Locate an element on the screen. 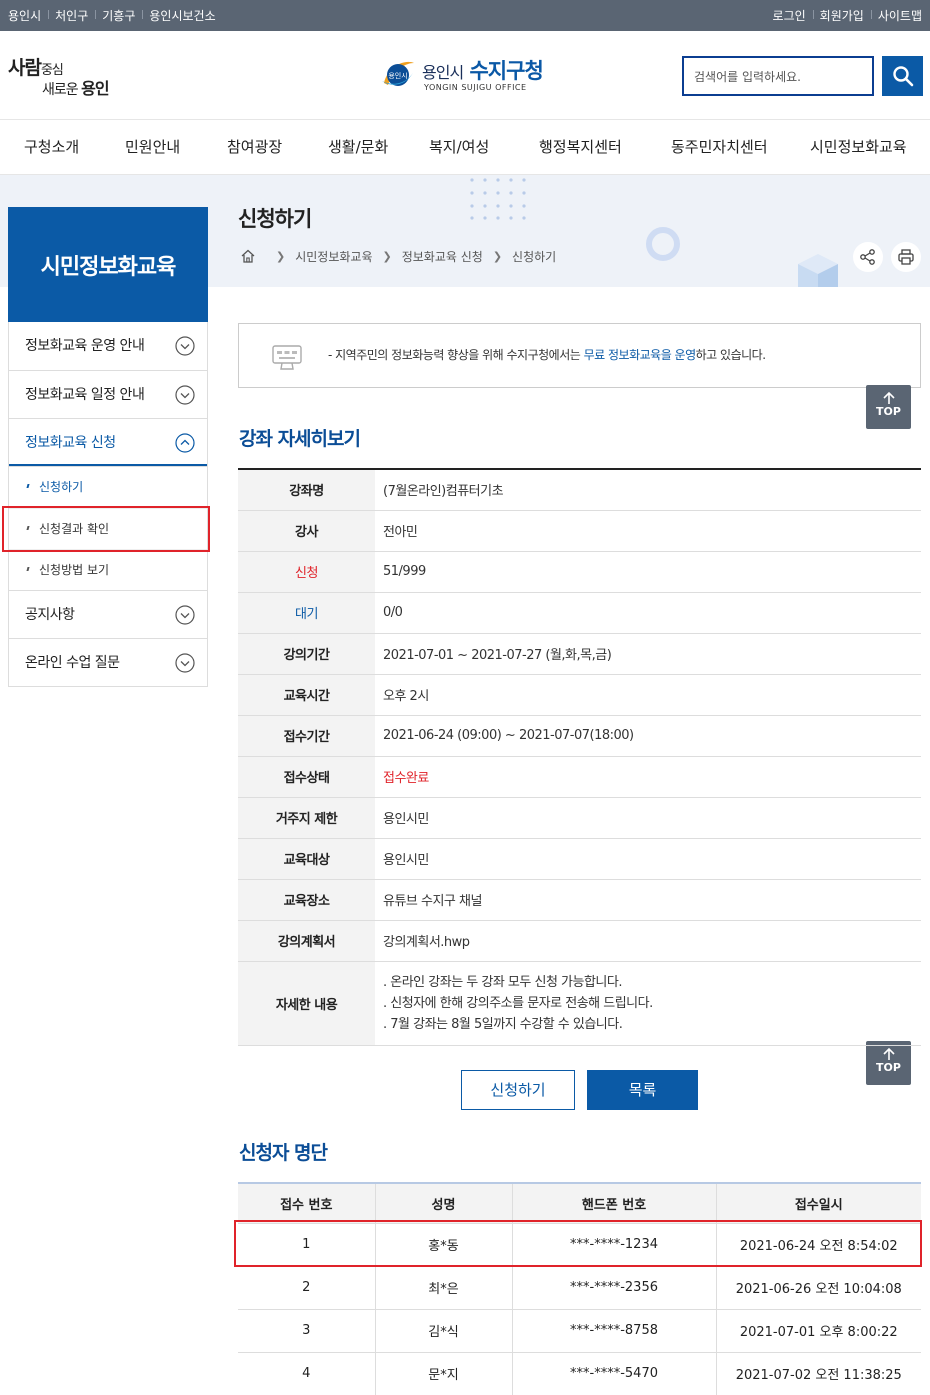  side-item-operation-guide: 정보화교육 운영 안내 is located at coordinates (108, 346).